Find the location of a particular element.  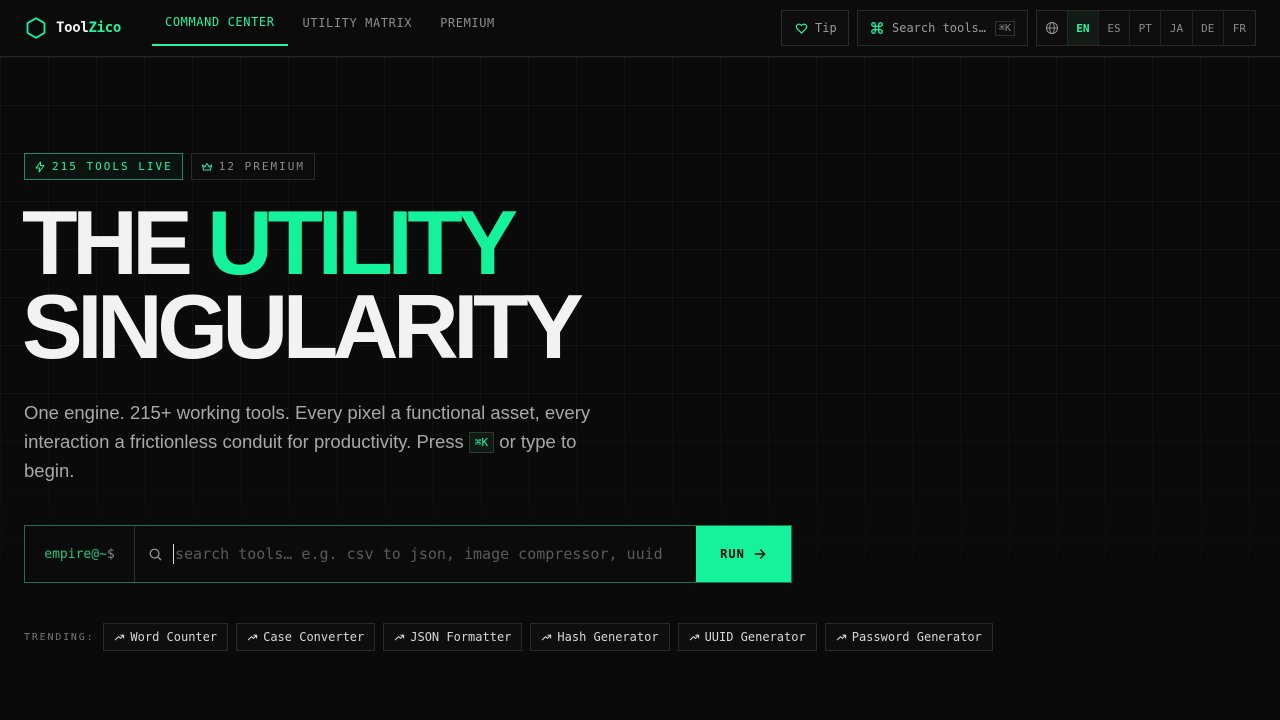

lang-pt: PT is located at coordinates (1146, 28).